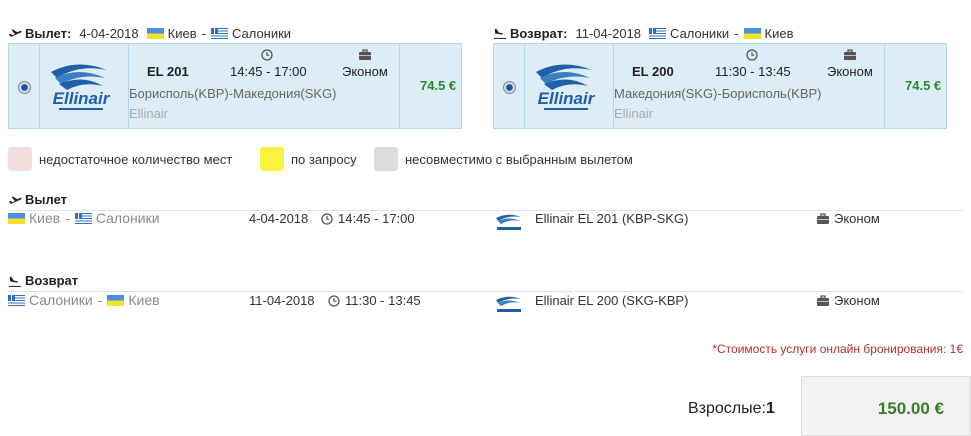 This screenshot has height=436, width=971. I want to click on legend-insufficient-seats: недостаточное количество мест, so click(120, 159).